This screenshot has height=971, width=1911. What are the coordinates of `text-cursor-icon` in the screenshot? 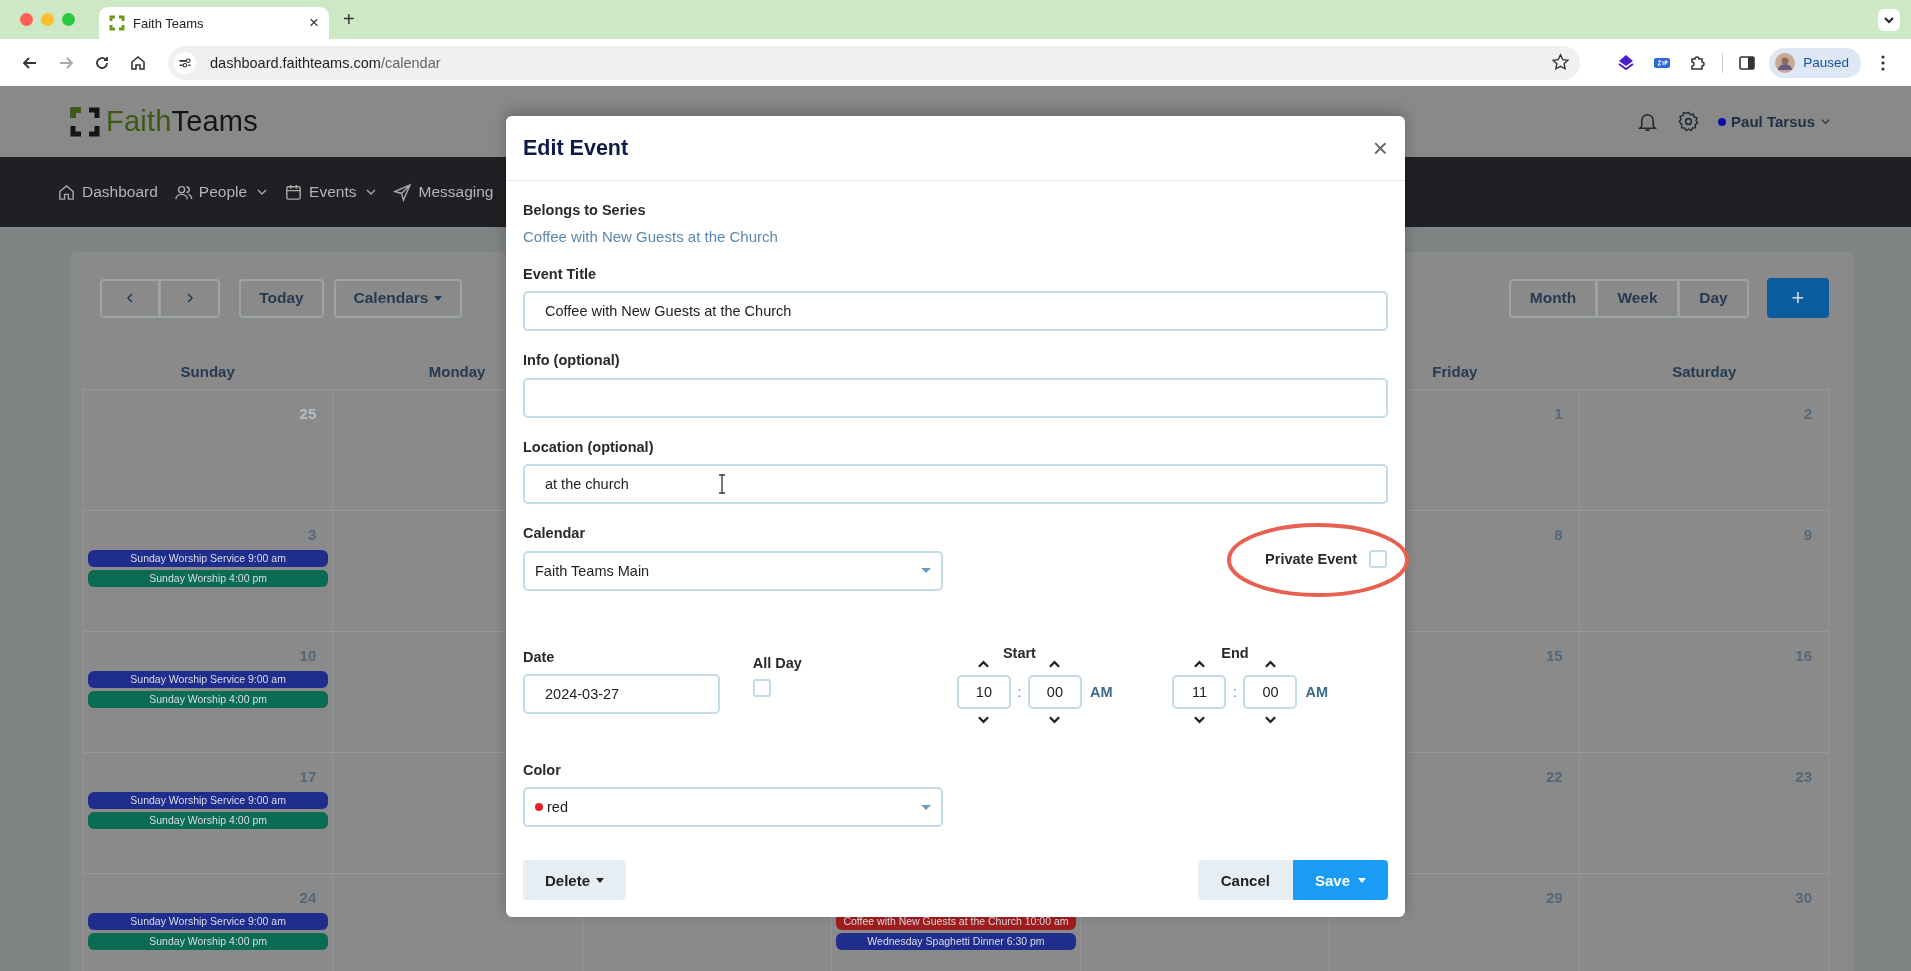 It's located at (722, 484).